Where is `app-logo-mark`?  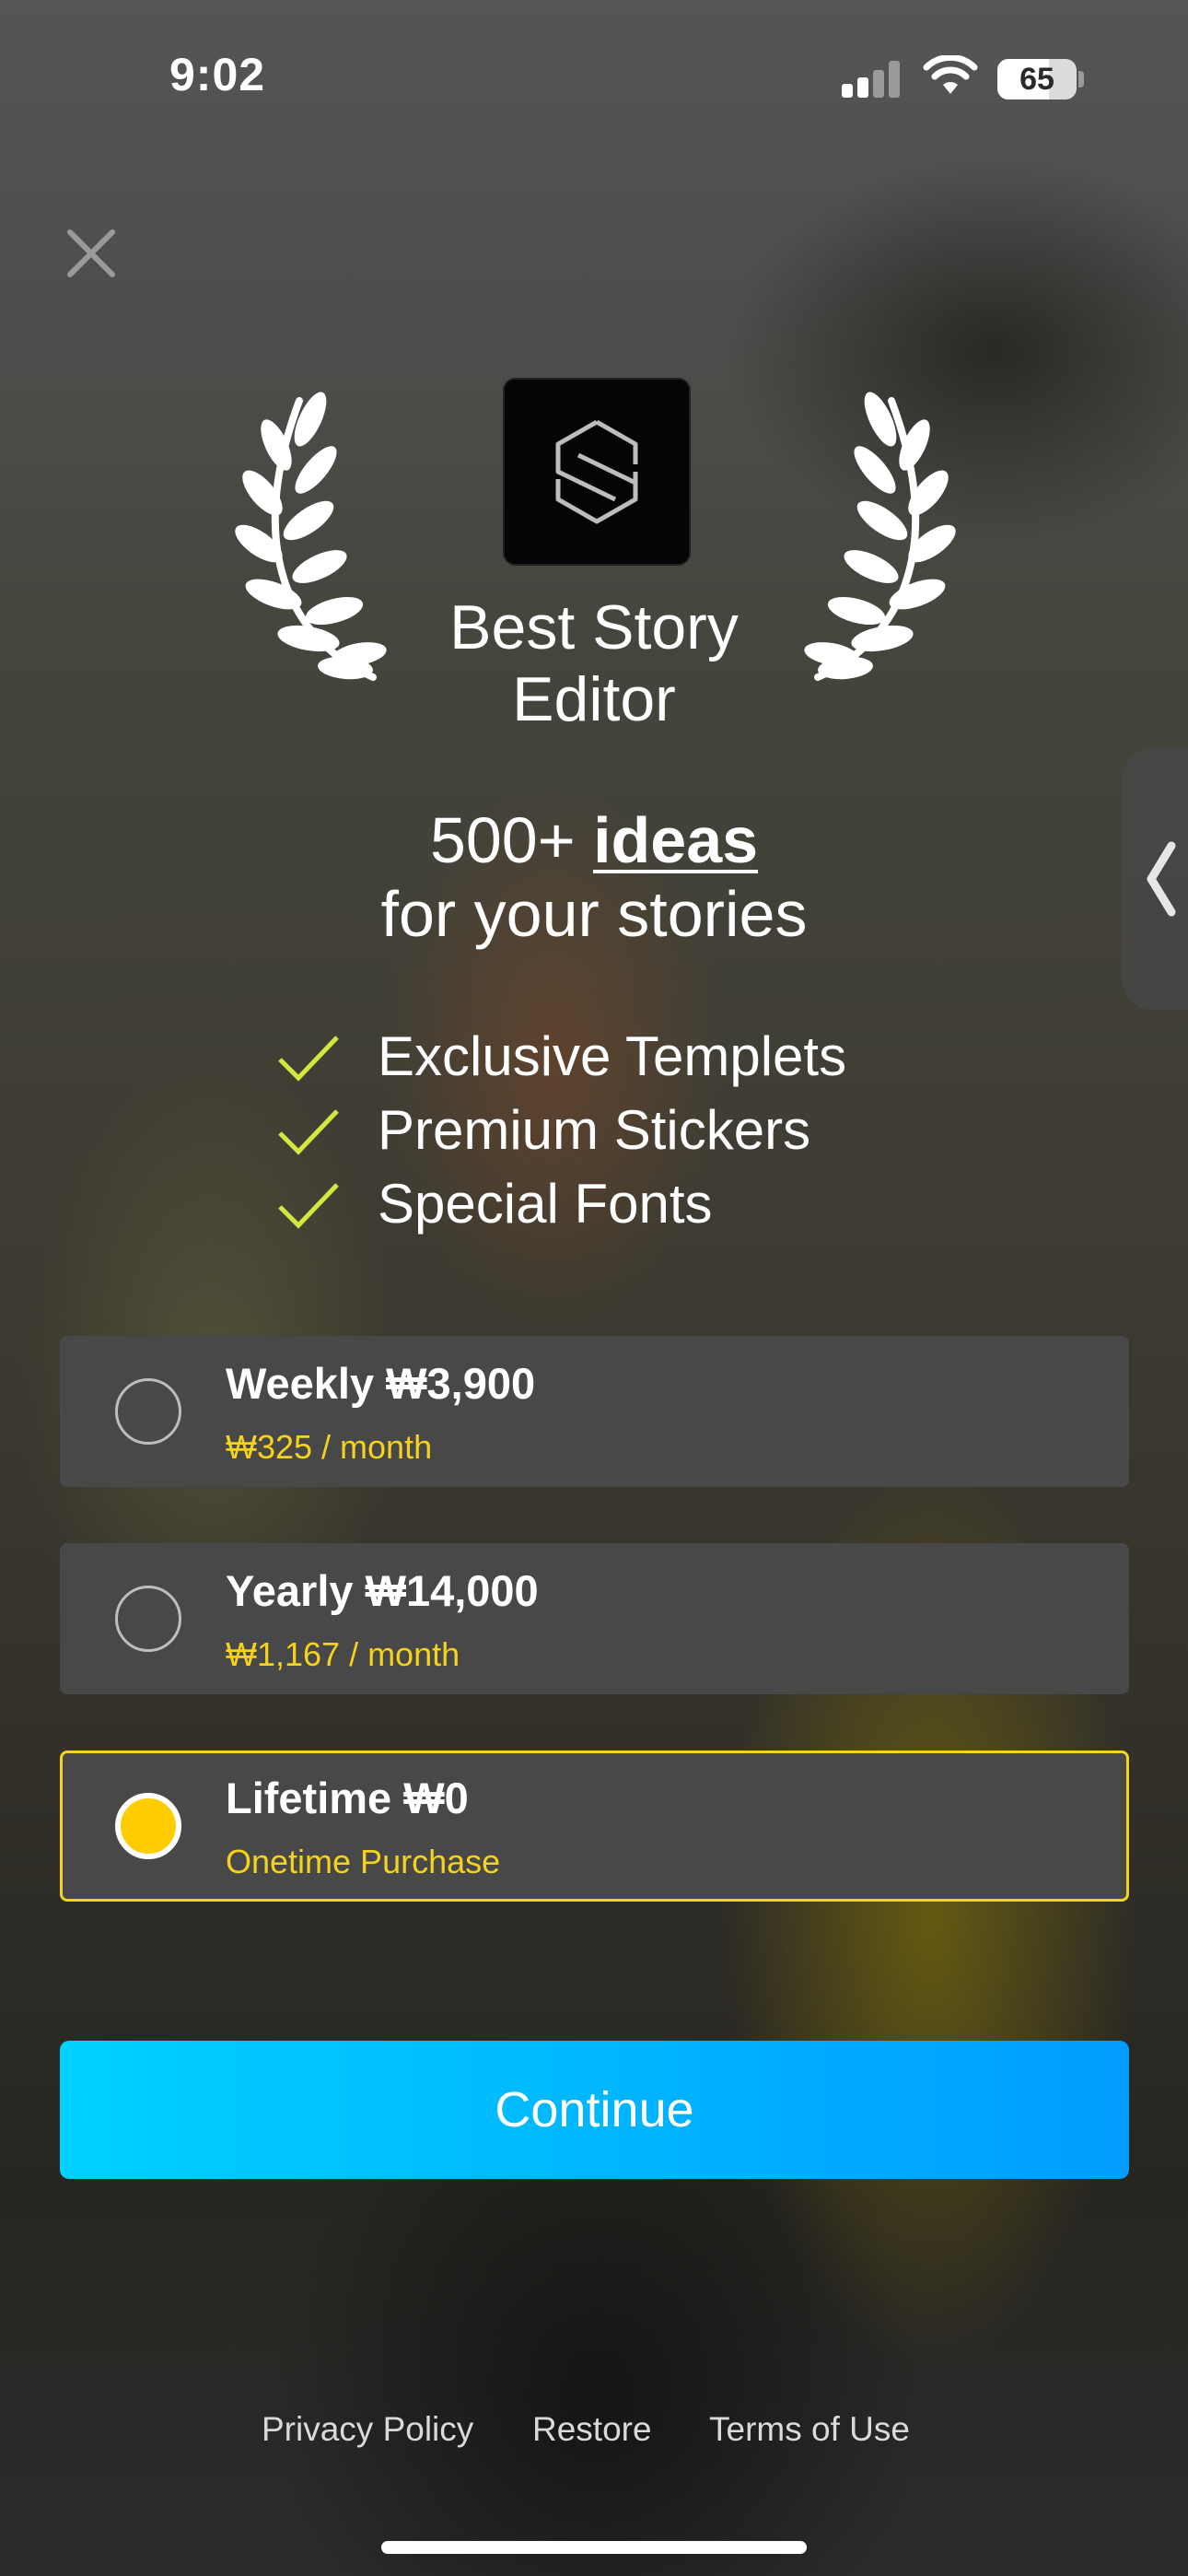
app-logo-mark is located at coordinates (596, 471).